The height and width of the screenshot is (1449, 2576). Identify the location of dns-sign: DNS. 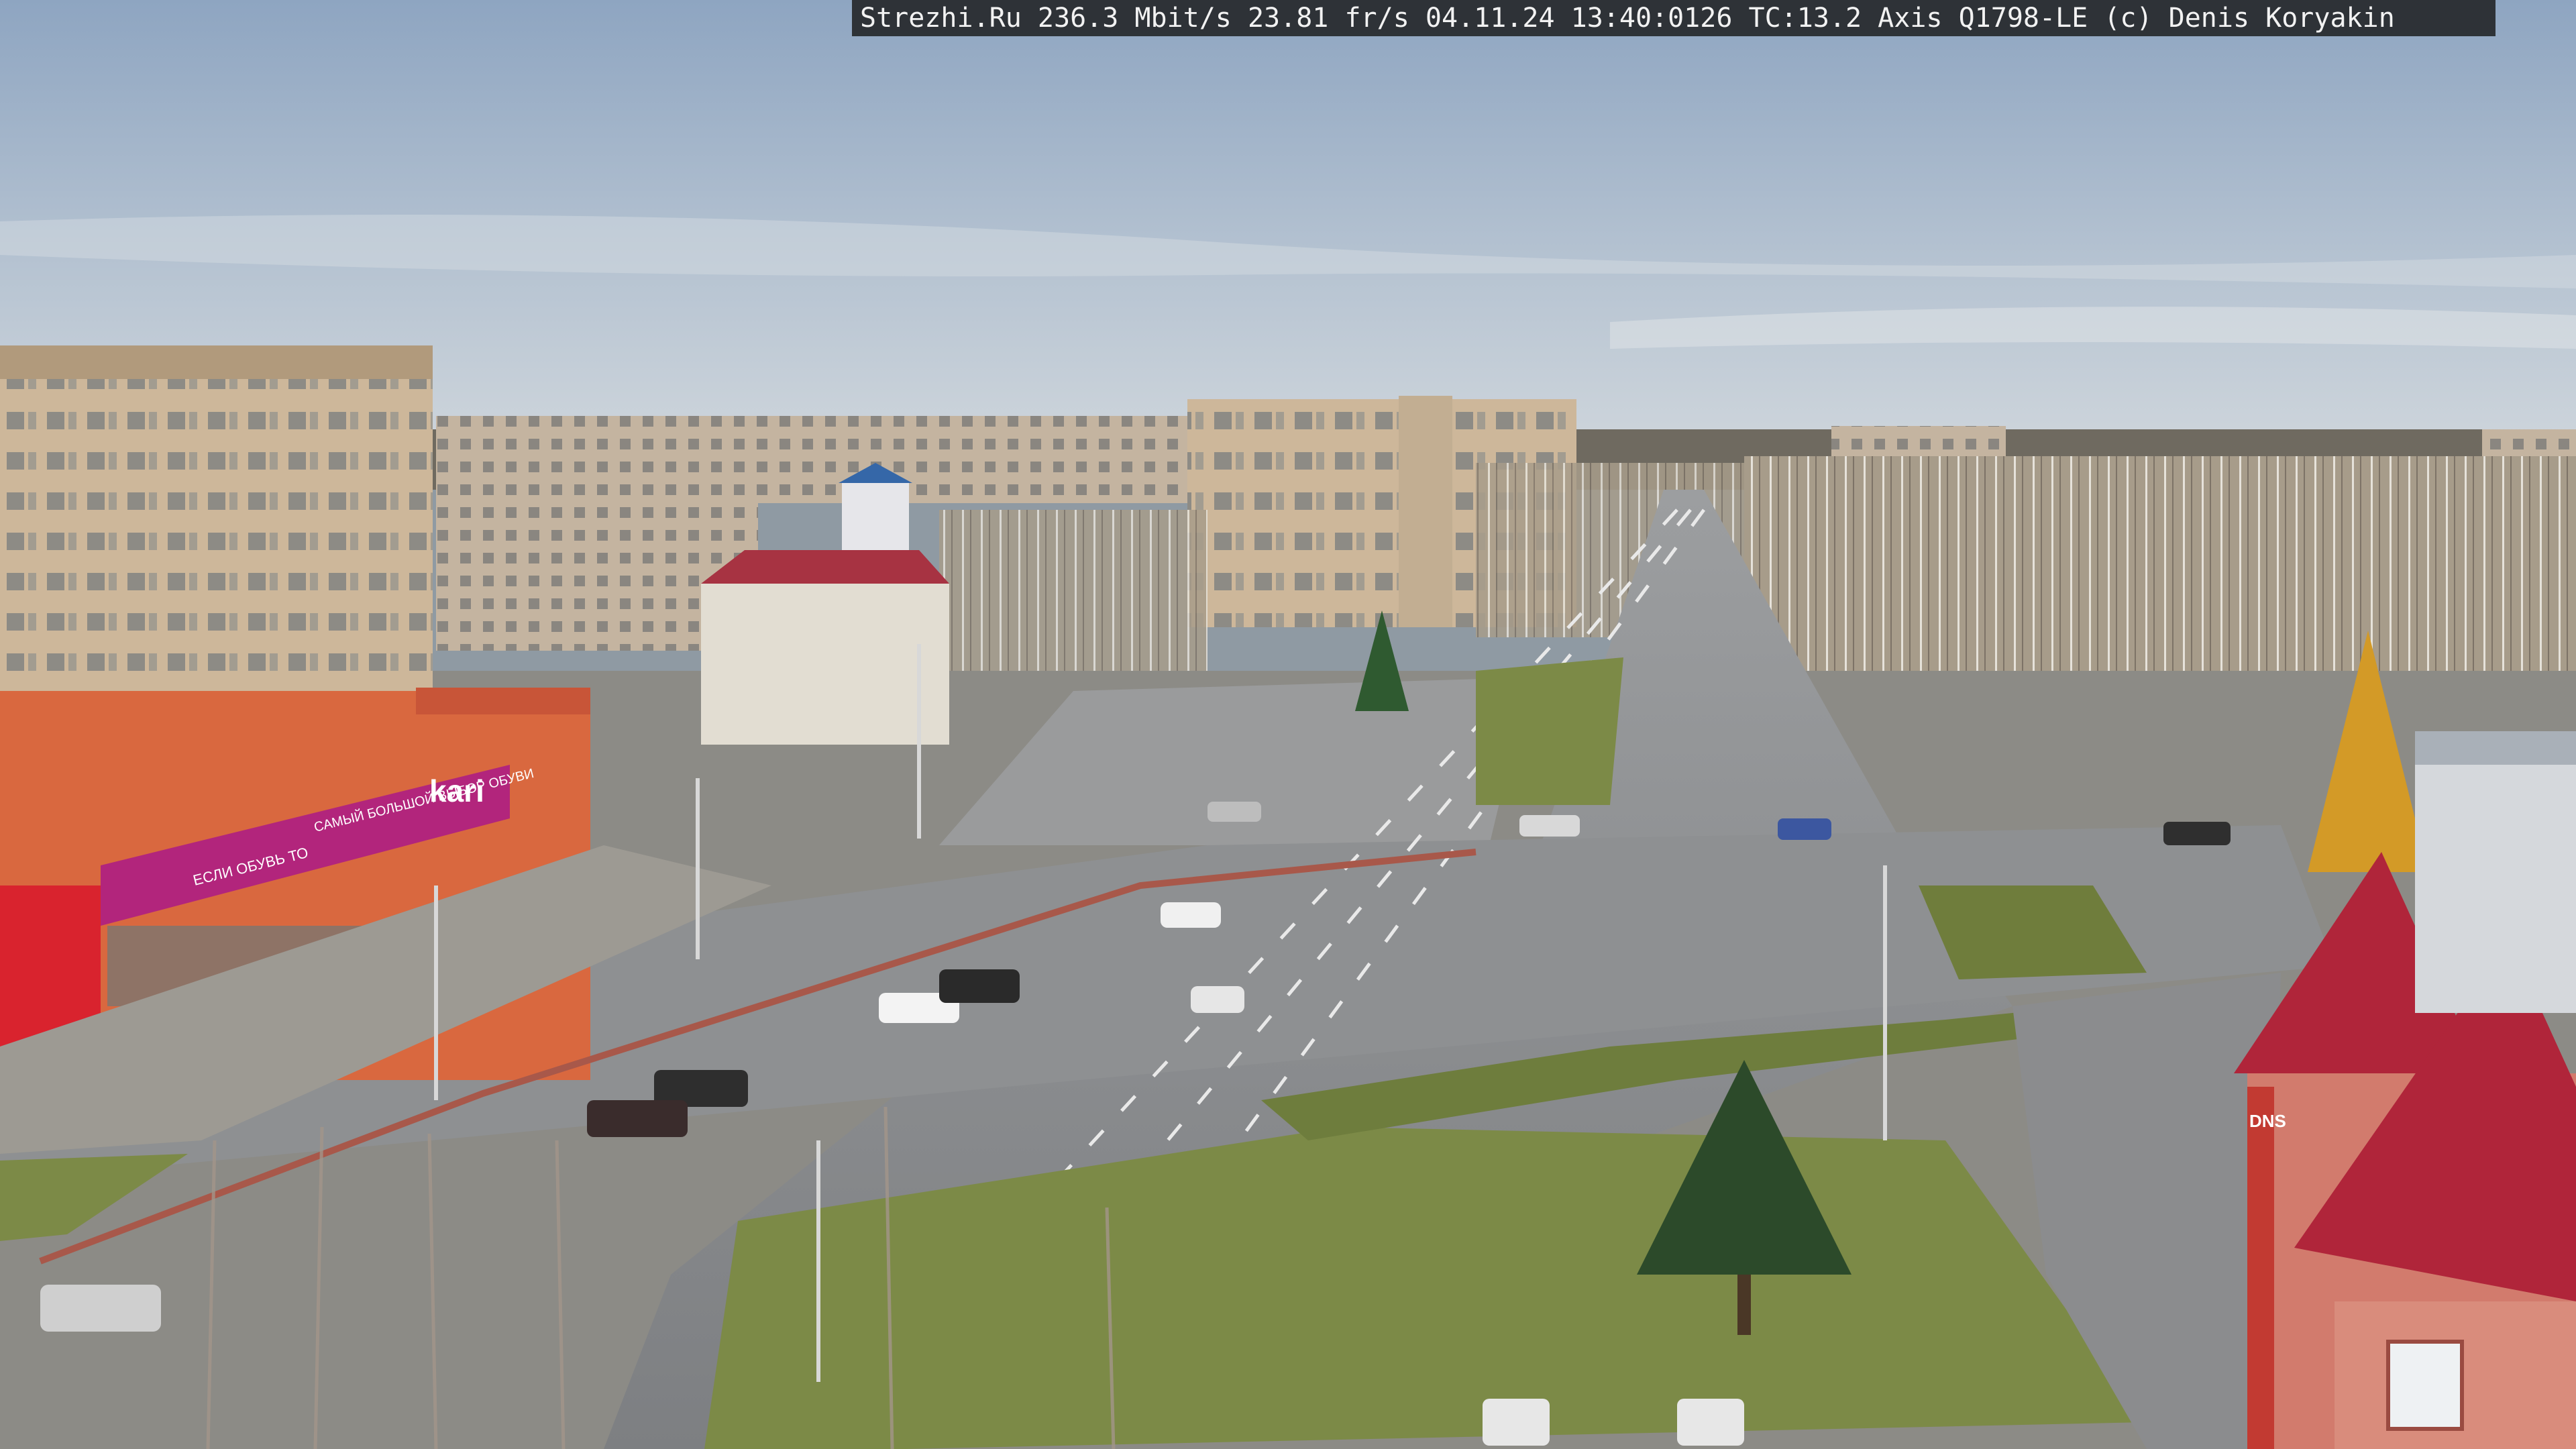
(2267, 1121).